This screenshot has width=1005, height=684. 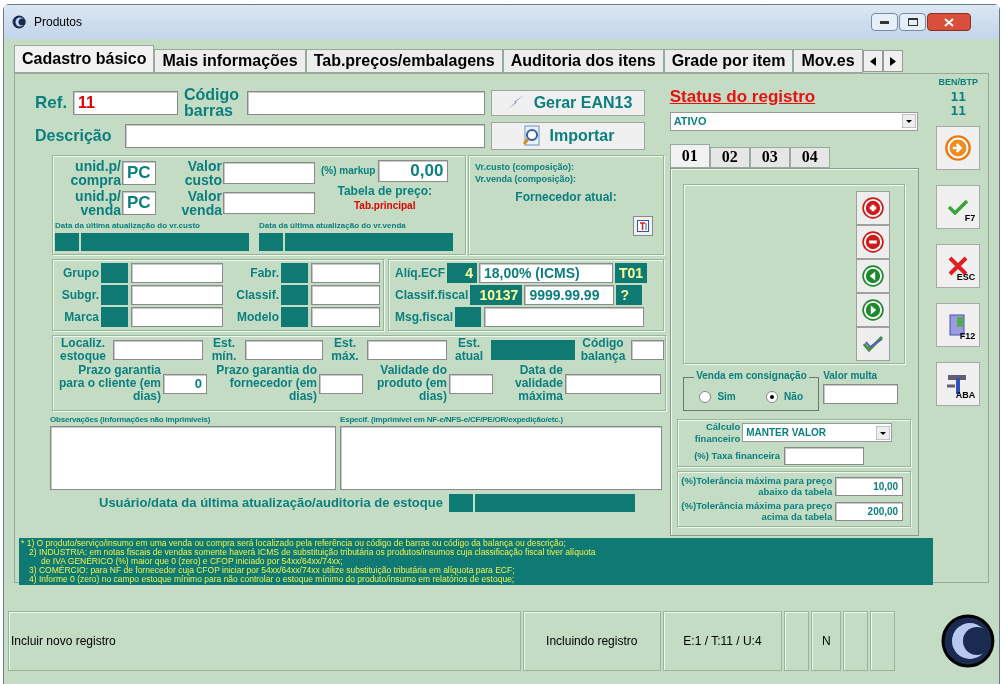 What do you see at coordinates (603, 350) in the screenshot?
I see `field-label: Código balança` at bounding box center [603, 350].